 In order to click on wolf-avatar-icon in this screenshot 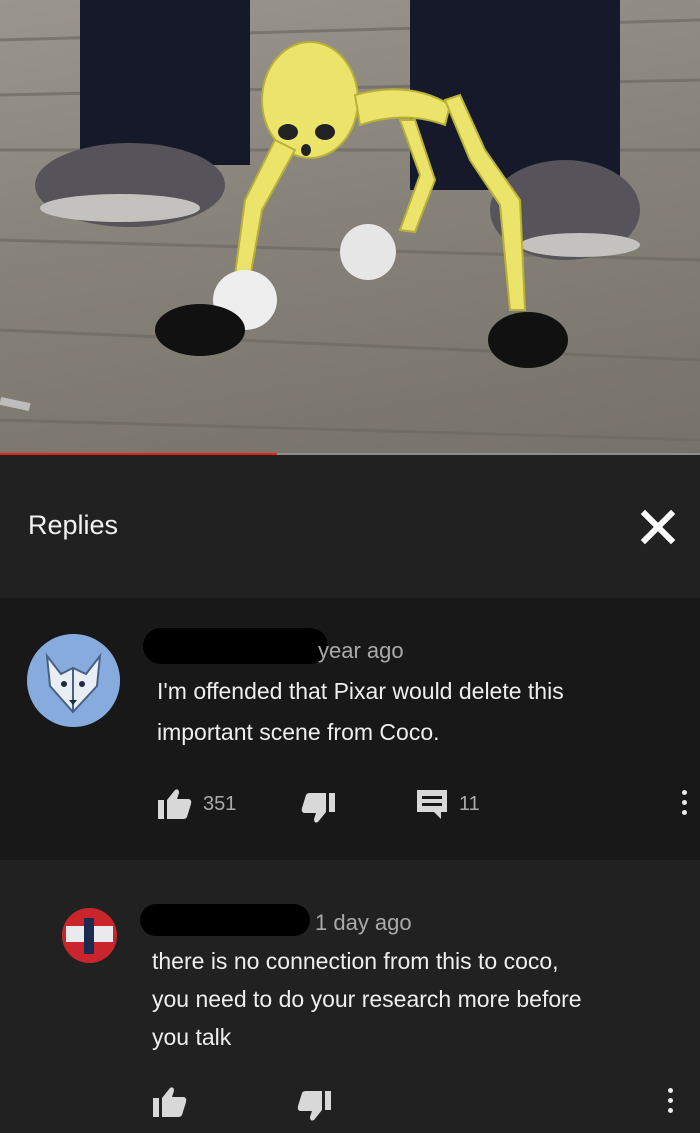, I will do `click(73, 680)`.